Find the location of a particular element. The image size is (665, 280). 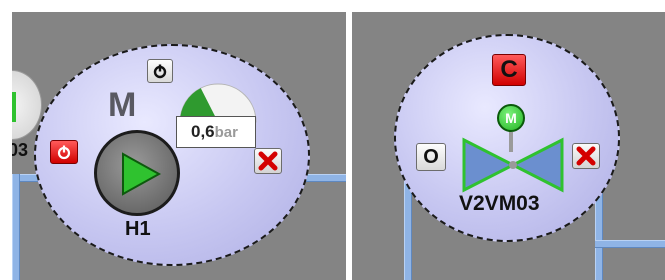

pump-tag: H1 is located at coordinates (138, 229).